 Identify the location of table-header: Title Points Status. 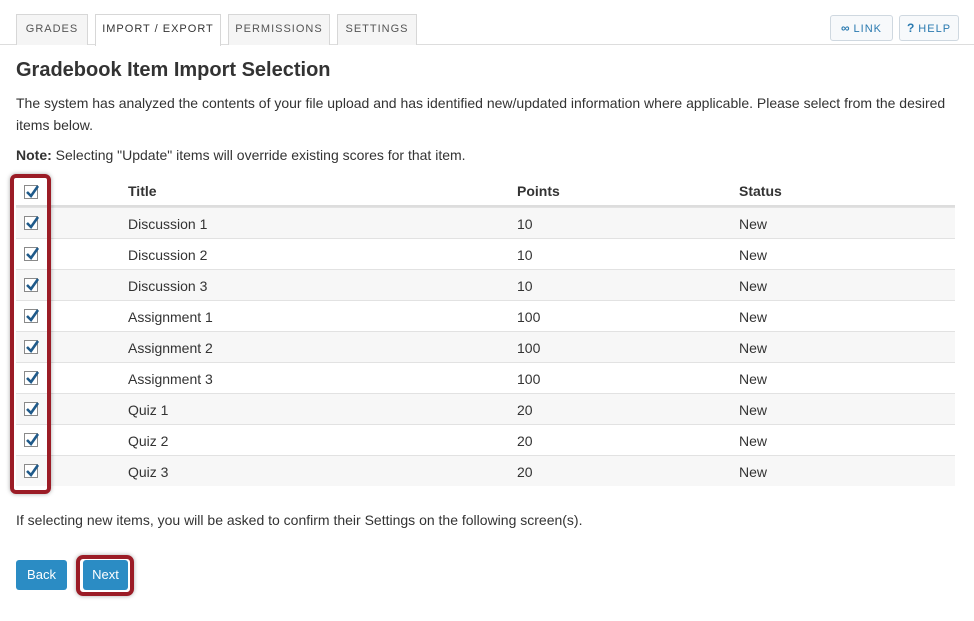
(485, 191).